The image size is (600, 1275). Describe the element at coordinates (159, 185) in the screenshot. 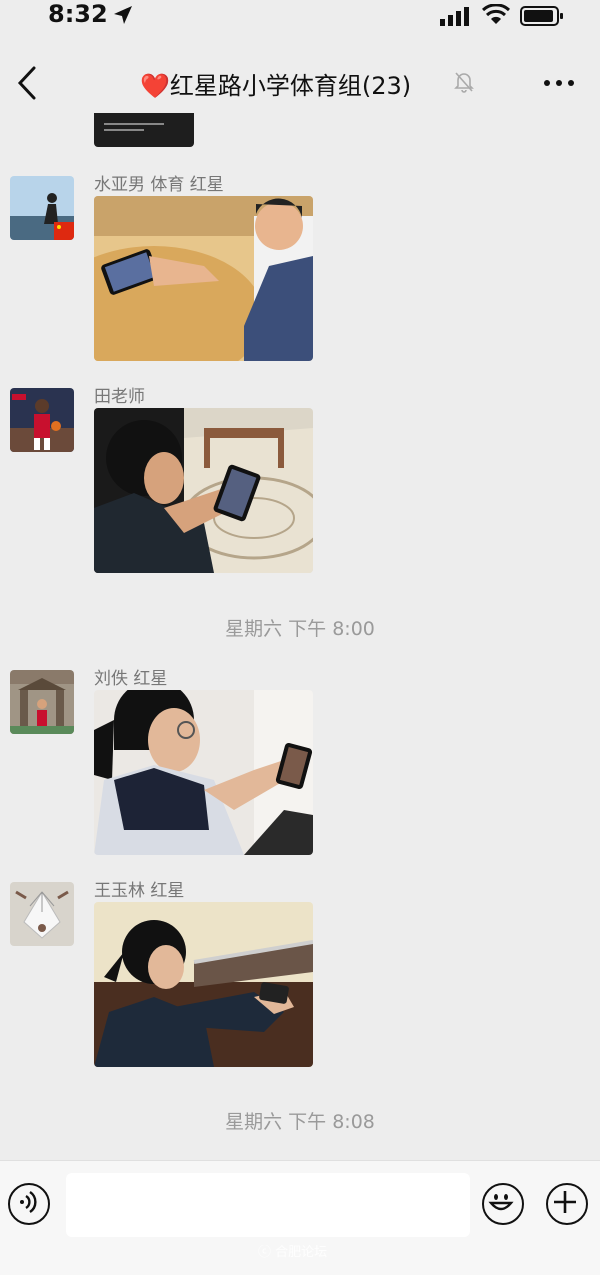

I see `sender-name: 水亚男 体育 红星` at that location.